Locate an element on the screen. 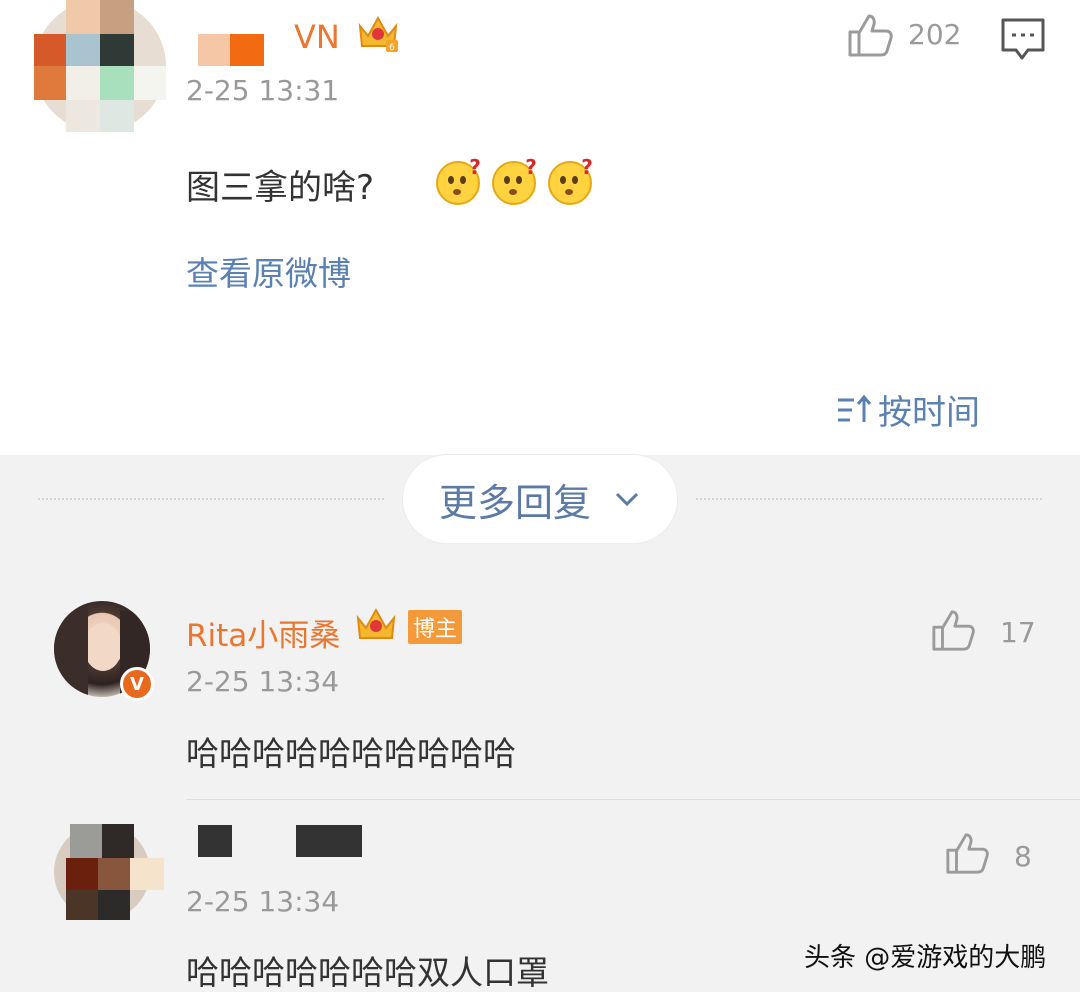  username: VN is located at coordinates (317, 37).